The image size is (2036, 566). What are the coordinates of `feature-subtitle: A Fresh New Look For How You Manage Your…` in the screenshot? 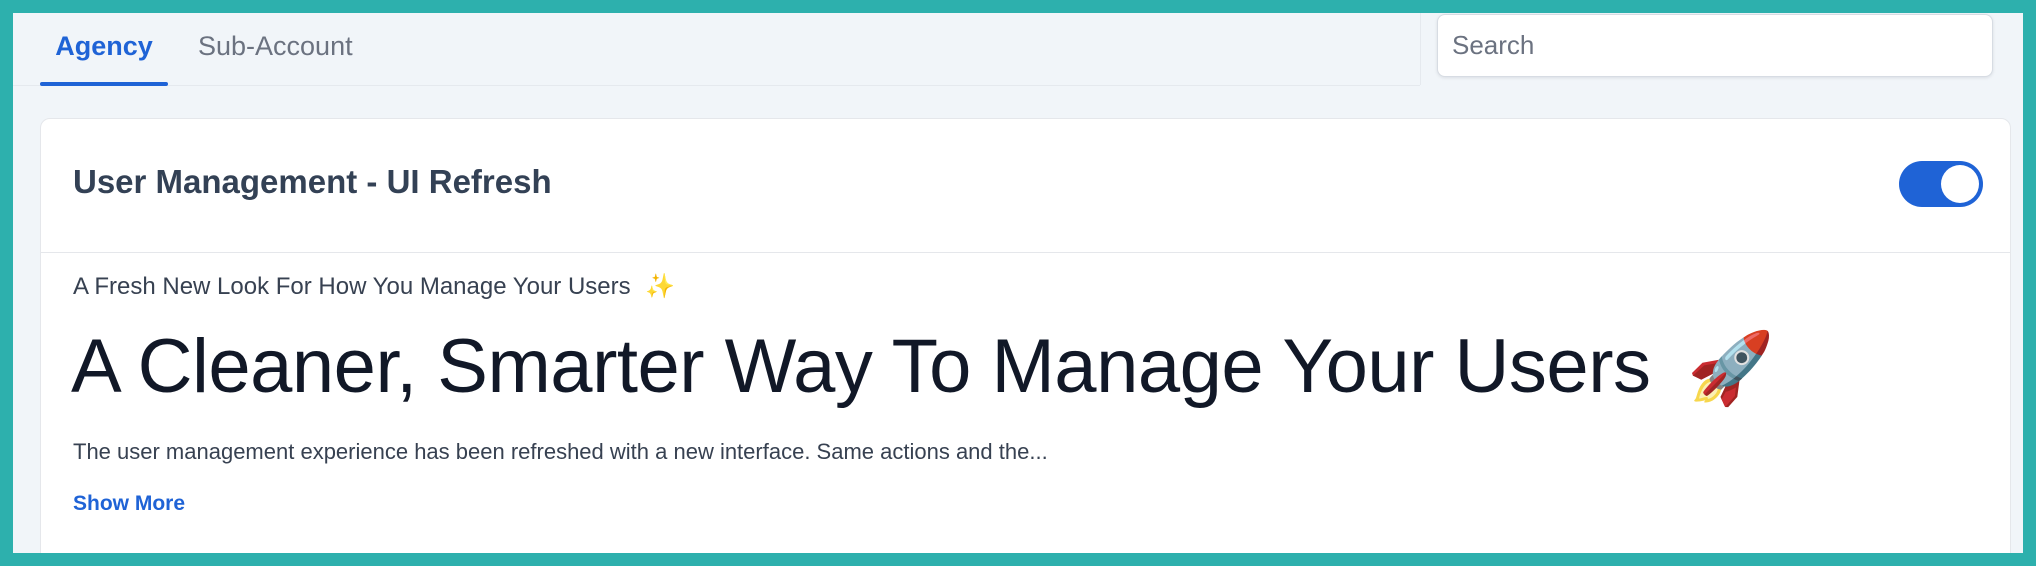 It's located at (374, 286).